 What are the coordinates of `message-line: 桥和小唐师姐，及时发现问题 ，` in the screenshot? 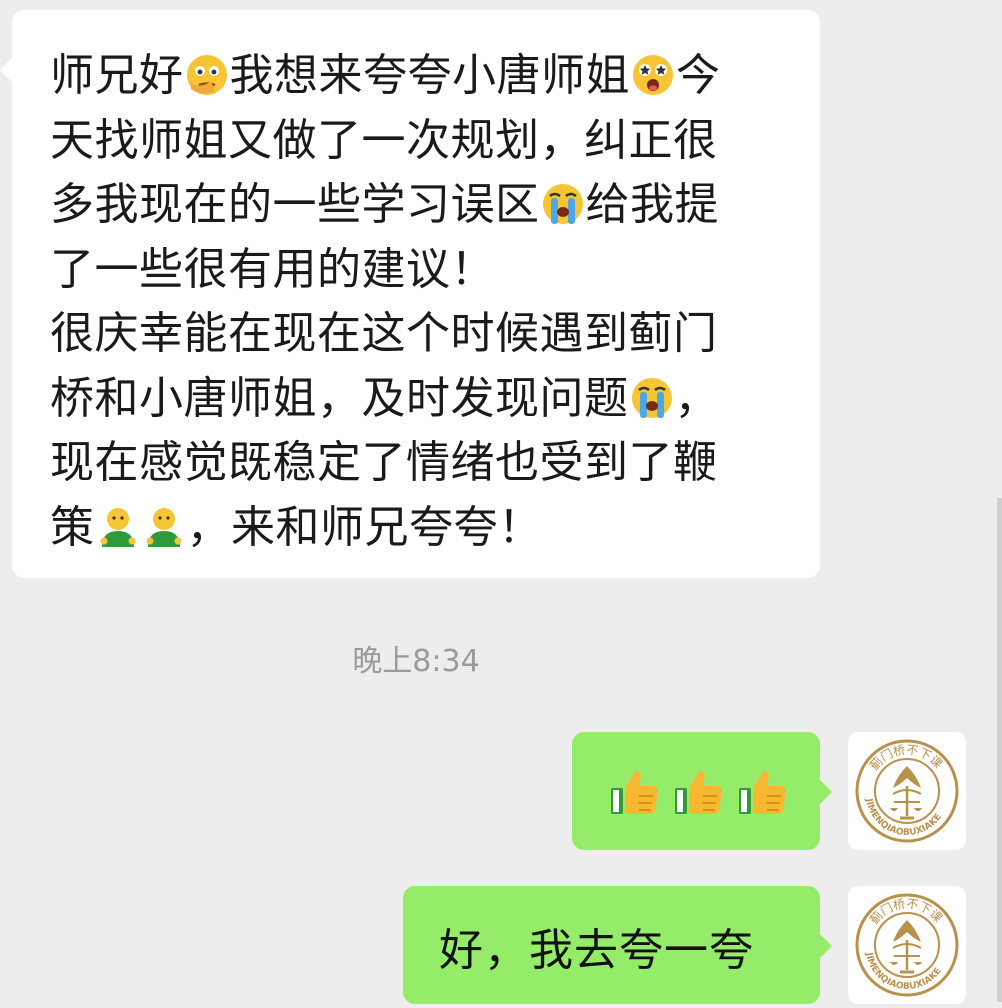 It's located at (430, 399).